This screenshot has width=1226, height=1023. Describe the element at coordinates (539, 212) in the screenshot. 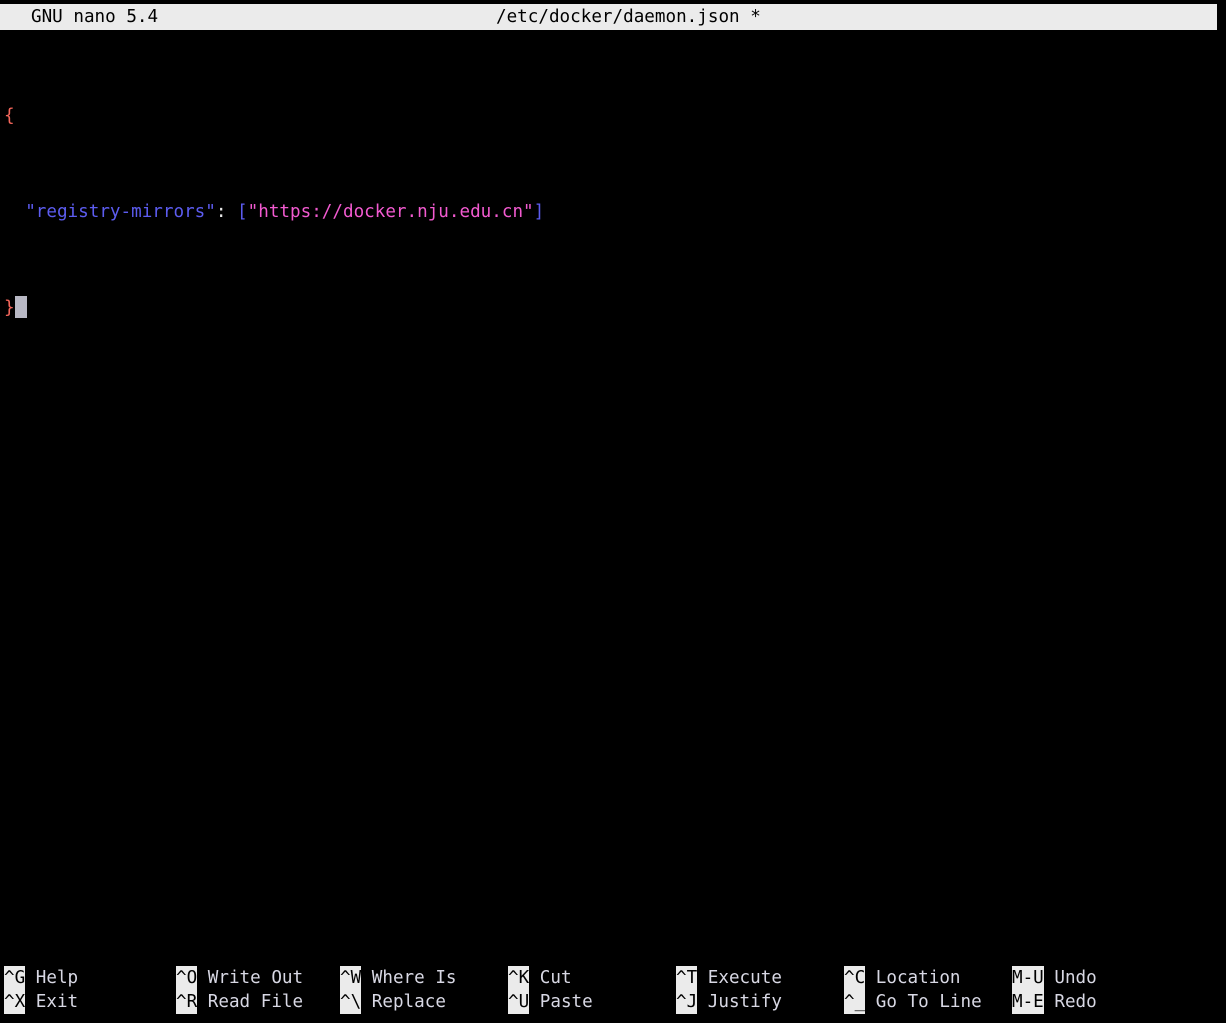

I see `json-close-bracket: ]` at that location.